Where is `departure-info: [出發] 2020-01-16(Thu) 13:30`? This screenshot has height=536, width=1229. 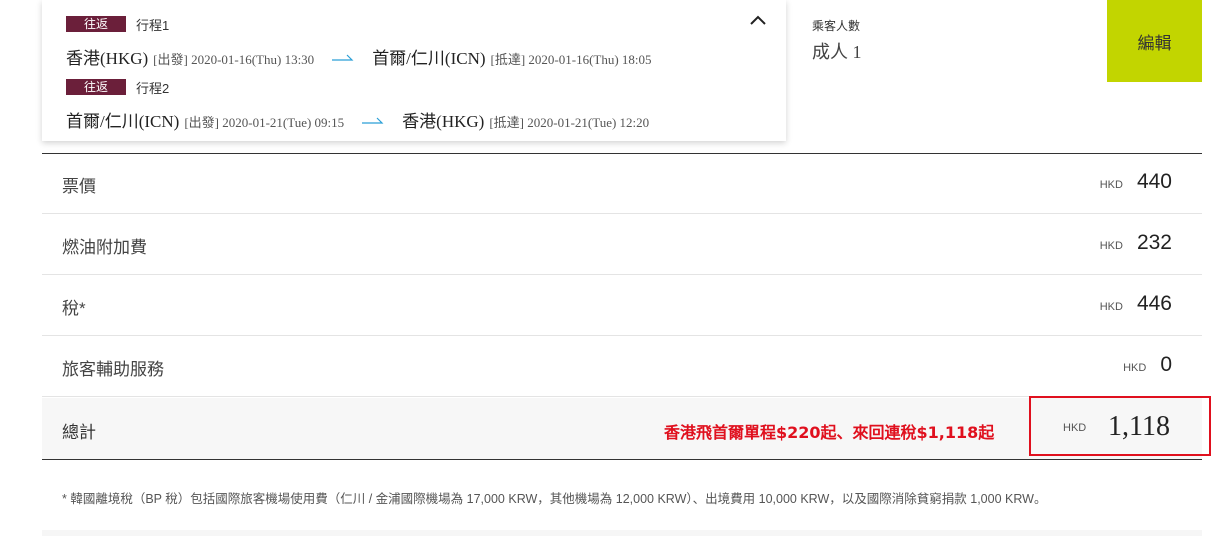 departure-info: [出發] 2020-01-16(Thu) 13:30 is located at coordinates (234, 59).